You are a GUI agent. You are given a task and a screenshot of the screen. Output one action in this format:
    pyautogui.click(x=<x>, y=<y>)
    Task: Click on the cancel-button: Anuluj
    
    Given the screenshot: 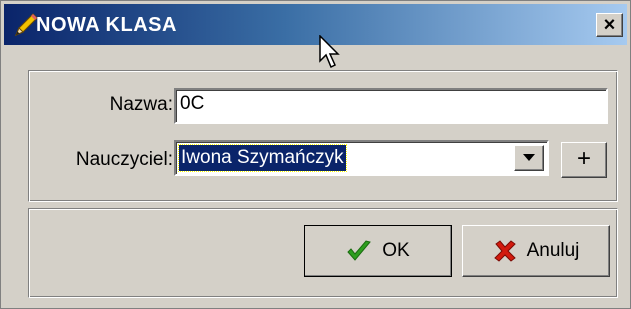 What is the action you would take?
    pyautogui.click(x=536, y=251)
    